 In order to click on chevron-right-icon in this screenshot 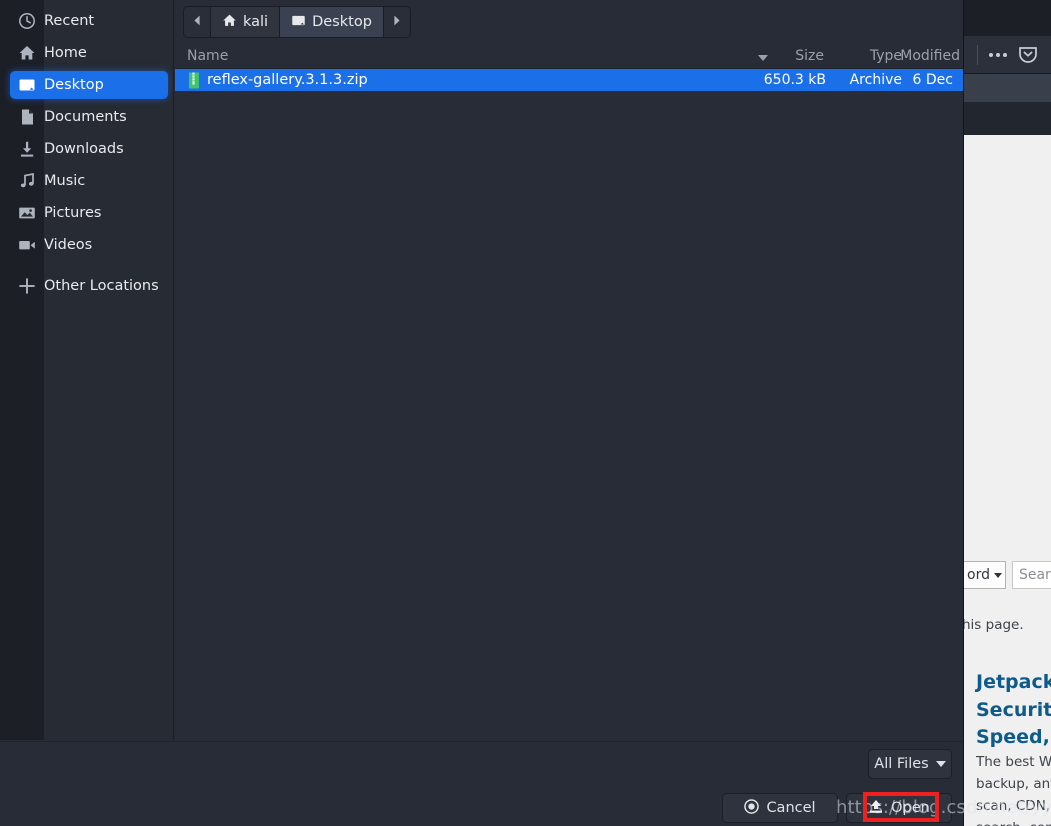, I will do `click(397, 22)`.